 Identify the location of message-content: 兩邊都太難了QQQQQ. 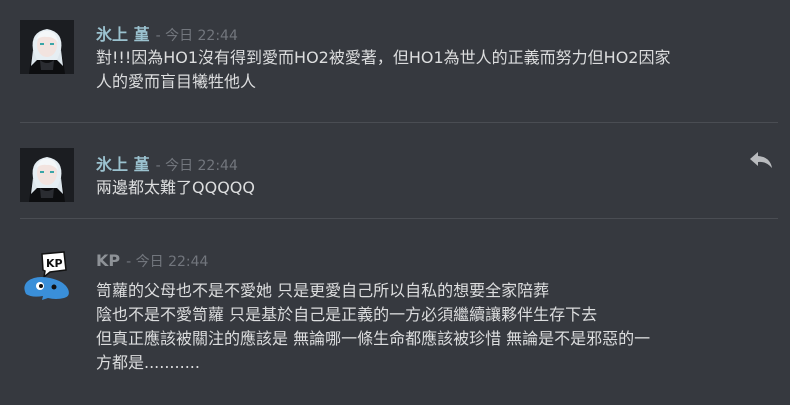
(441, 188).